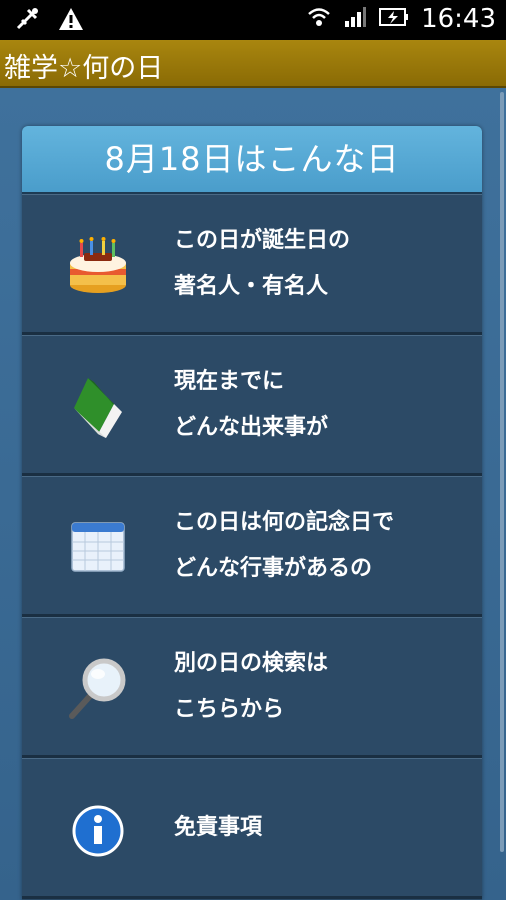 Image resolution: width=506 pixels, height=900 pixels. I want to click on app-title-bar: 雑学☆何の日, so click(253, 64).